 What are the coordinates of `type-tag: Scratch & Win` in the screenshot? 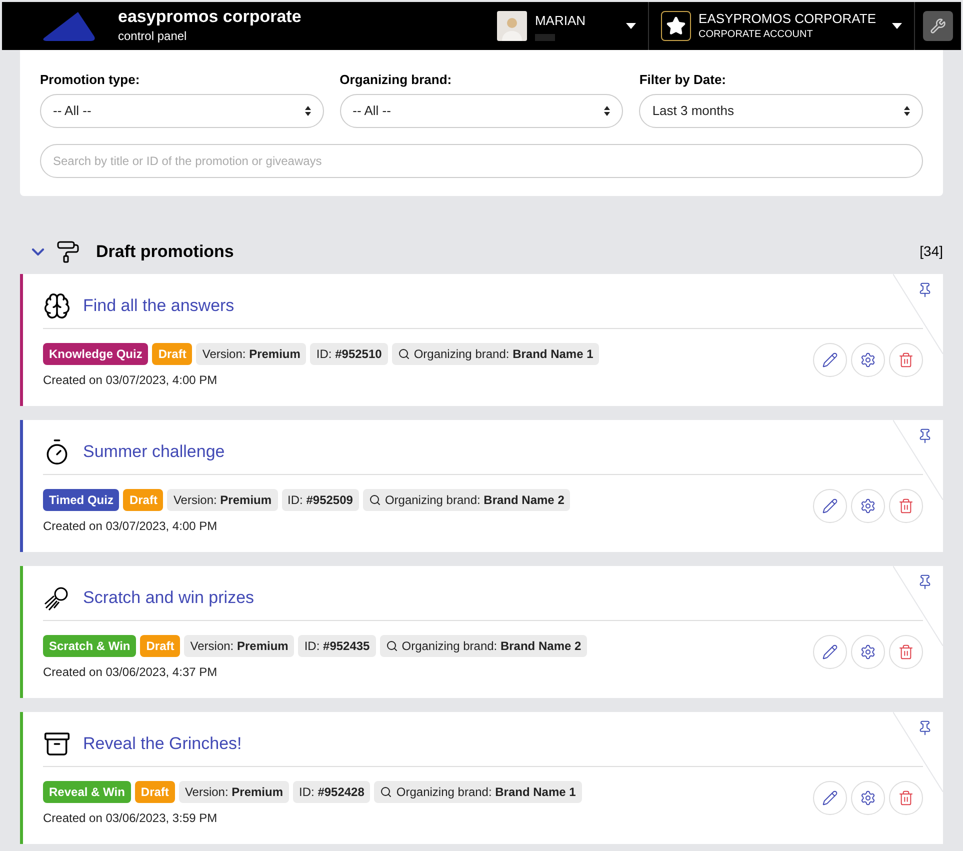 It's located at (89, 645).